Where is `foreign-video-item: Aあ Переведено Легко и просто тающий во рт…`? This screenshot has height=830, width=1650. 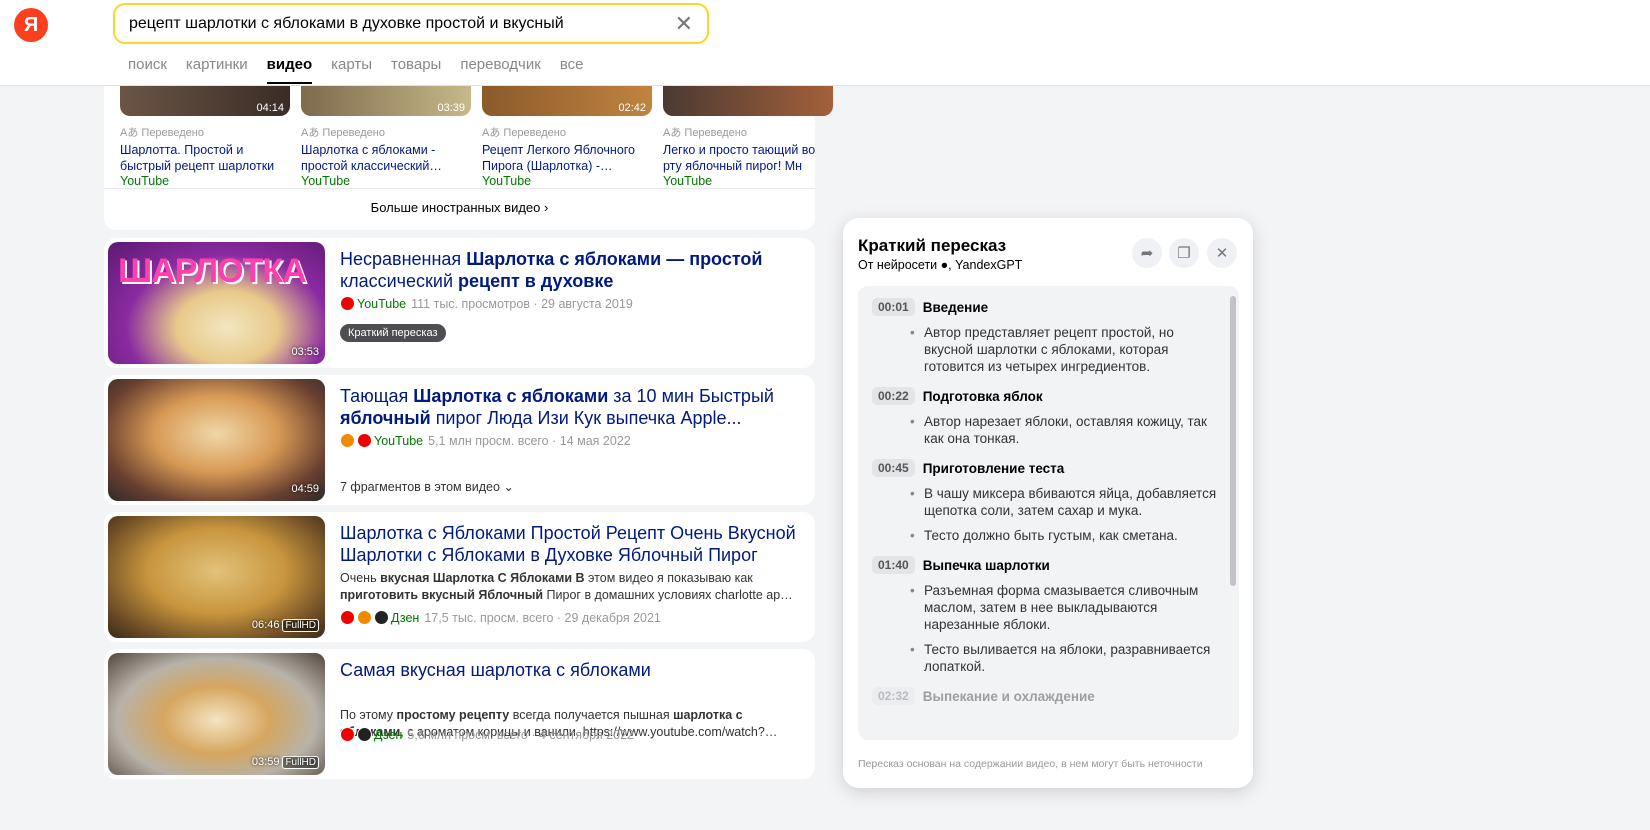
foreign-video-item: Aあ Переведено Легко и просто тающий во рт… is located at coordinates (748, 137).